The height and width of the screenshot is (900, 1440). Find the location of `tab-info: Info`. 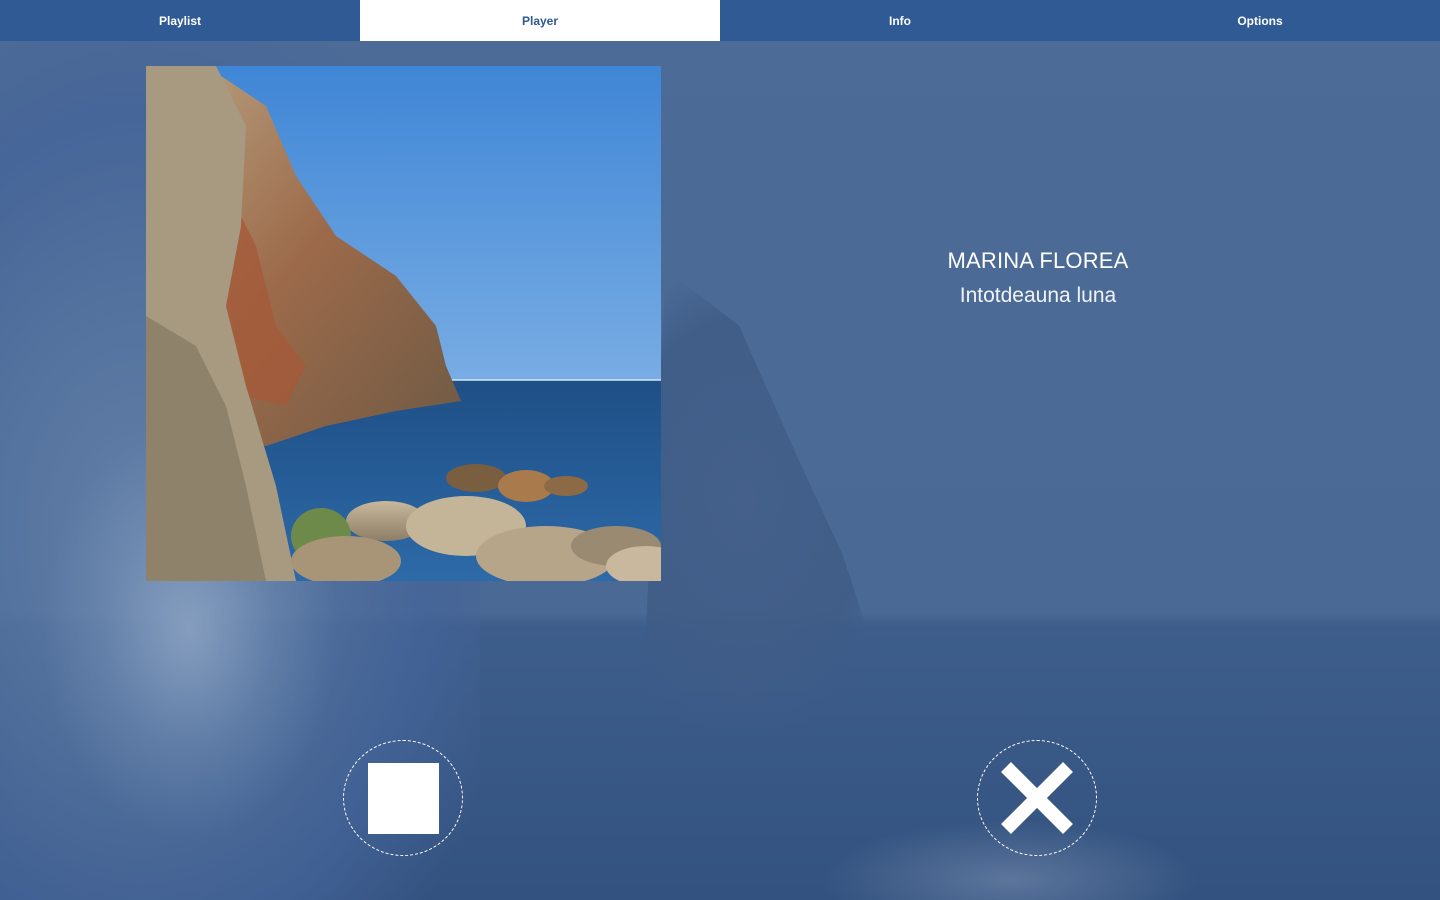

tab-info: Info is located at coordinates (900, 20).